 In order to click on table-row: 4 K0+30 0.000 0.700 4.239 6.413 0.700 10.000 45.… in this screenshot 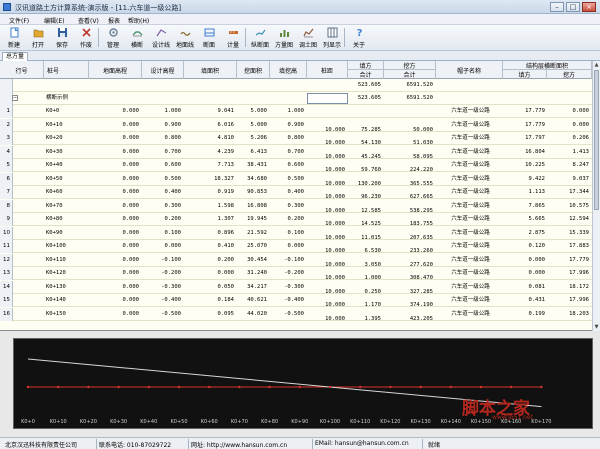, I will do `click(296, 152)`.